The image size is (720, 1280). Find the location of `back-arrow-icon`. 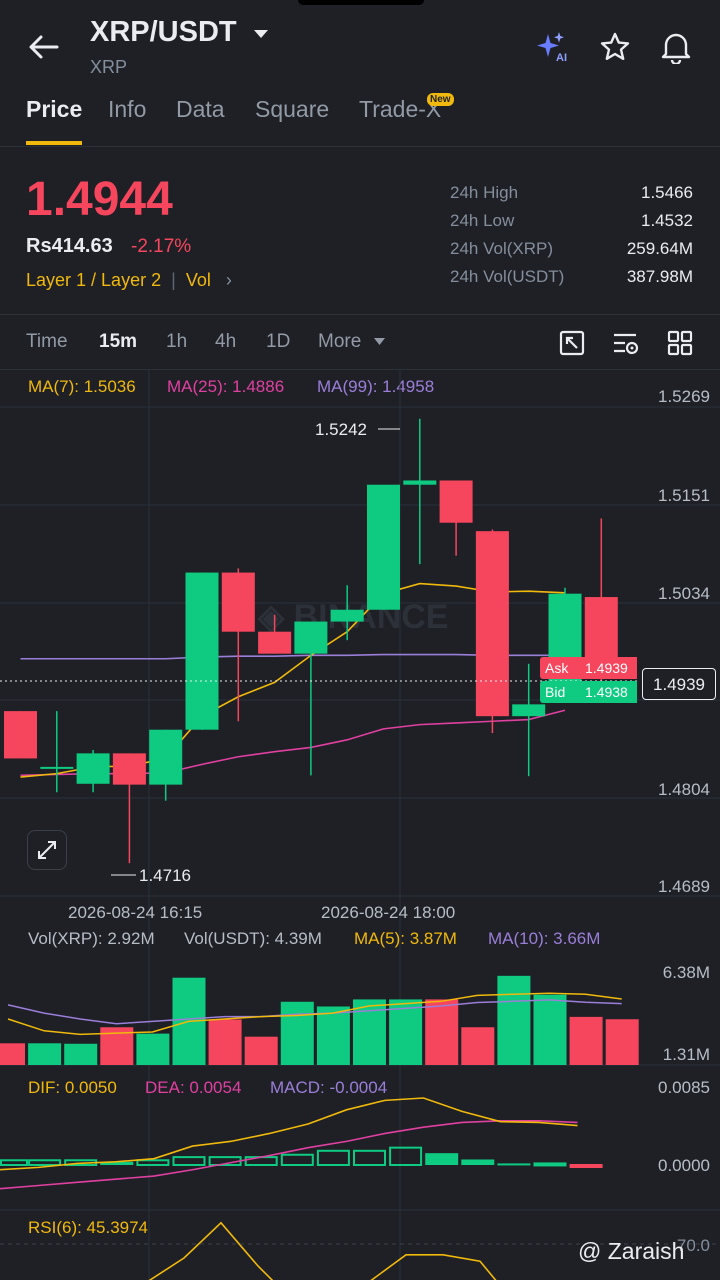

back-arrow-icon is located at coordinates (44, 47).